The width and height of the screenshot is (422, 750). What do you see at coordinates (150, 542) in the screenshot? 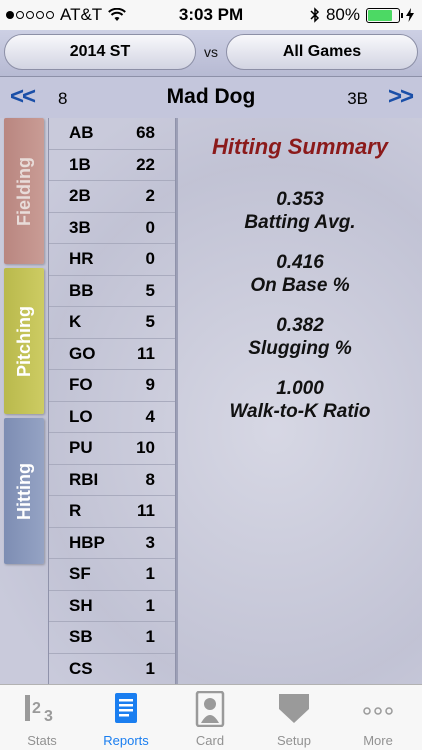
I see `stat-value: 3` at bounding box center [150, 542].